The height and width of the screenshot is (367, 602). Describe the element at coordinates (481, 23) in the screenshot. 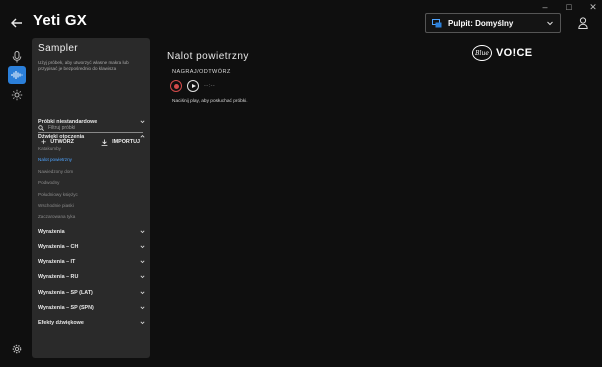

I see `profile-label: Pulpit: Domyślny` at that location.